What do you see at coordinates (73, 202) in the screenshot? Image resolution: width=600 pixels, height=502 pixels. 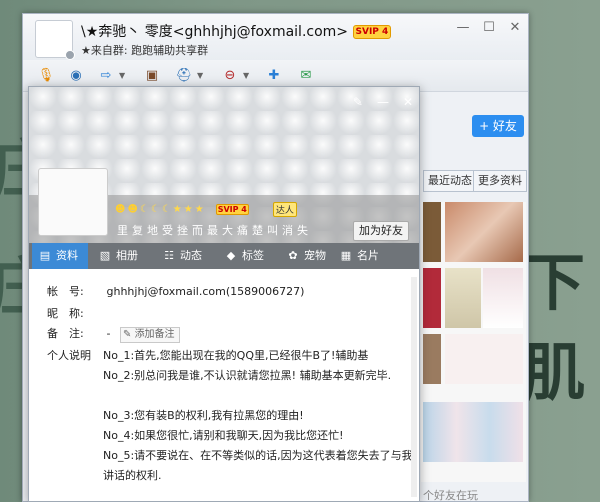 I see `profile-avatar` at bounding box center [73, 202].